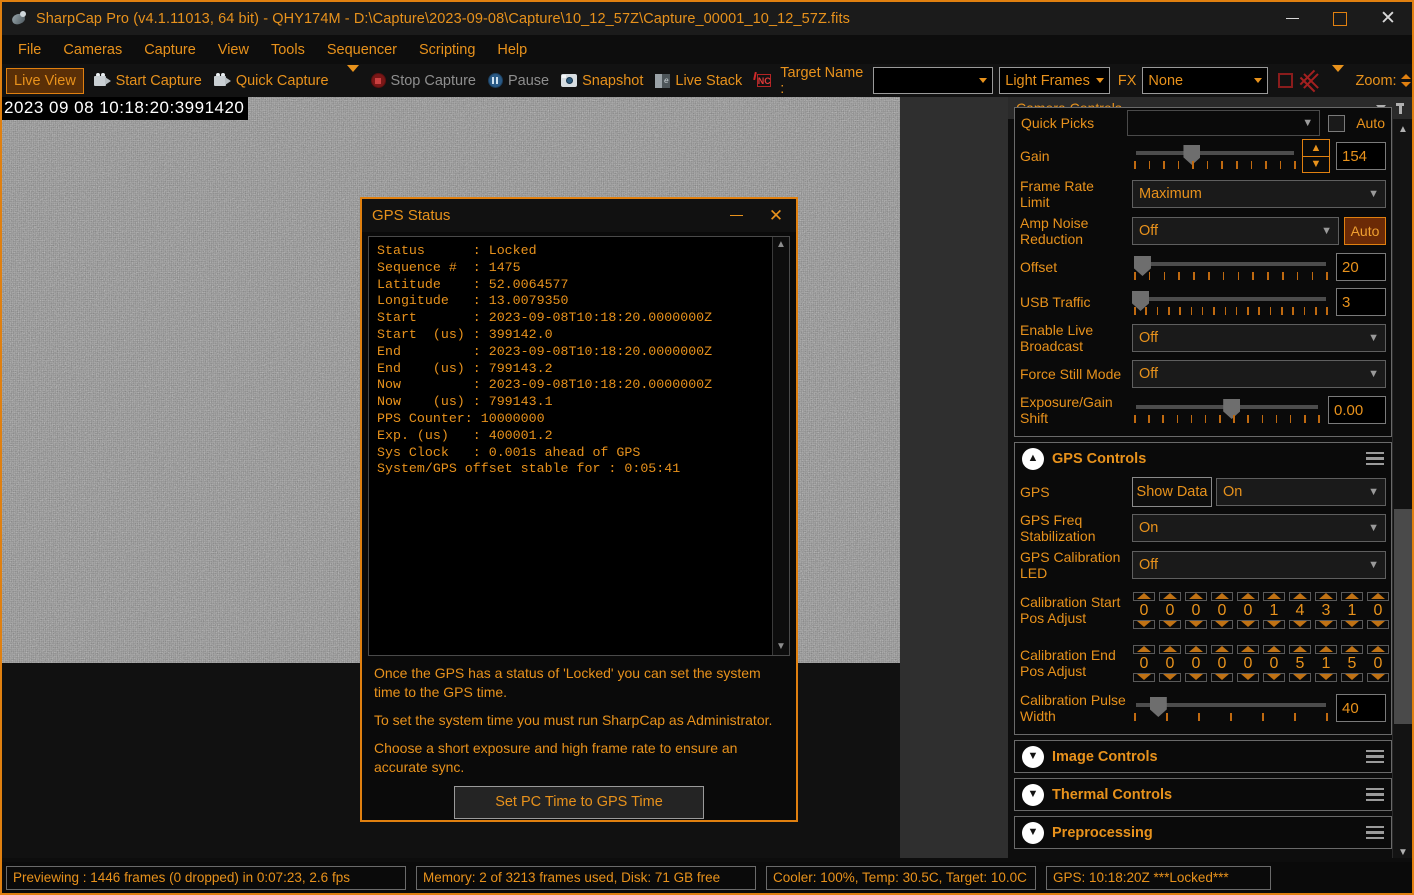 The height and width of the screenshot is (895, 1414). What do you see at coordinates (1215, 156) in the screenshot?
I see `gain-slider` at bounding box center [1215, 156].